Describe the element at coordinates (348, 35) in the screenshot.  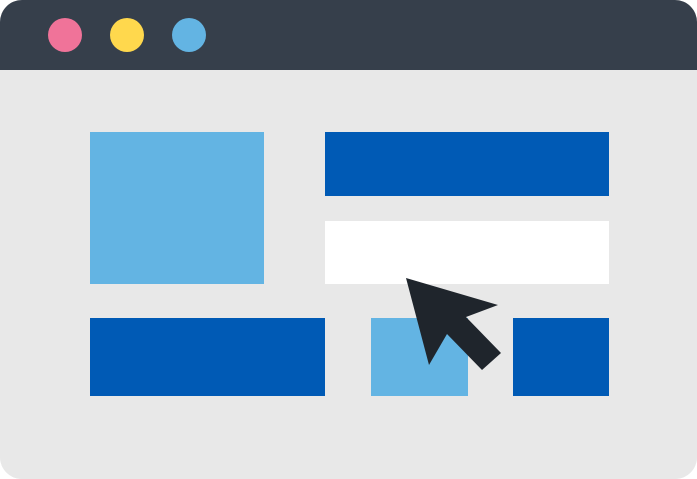
I see `window-titlebar` at that location.